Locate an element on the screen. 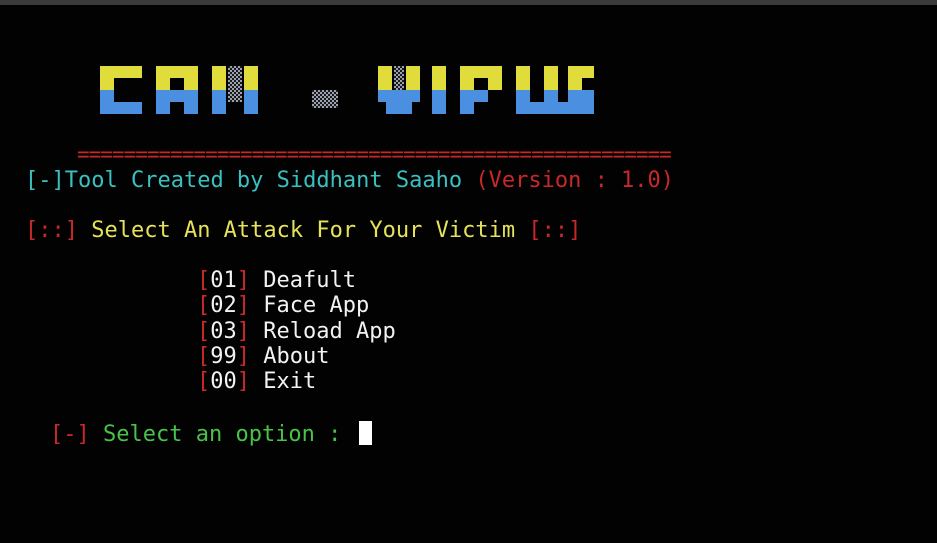 Image resolution: width=937 pixels, height=543 pixels. menu-item-code: 99 is located at coordinates (223, 356).